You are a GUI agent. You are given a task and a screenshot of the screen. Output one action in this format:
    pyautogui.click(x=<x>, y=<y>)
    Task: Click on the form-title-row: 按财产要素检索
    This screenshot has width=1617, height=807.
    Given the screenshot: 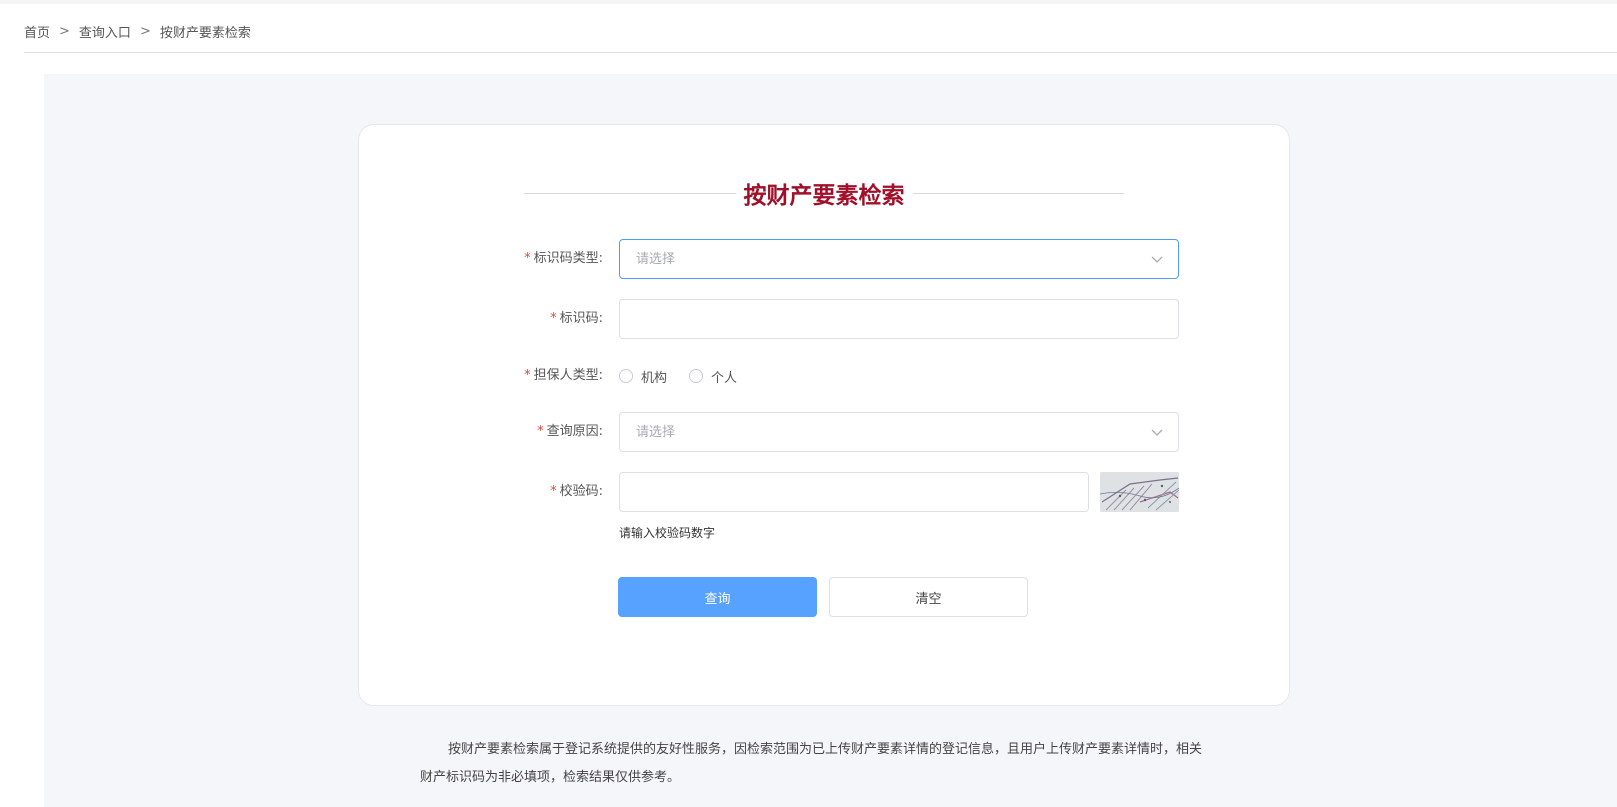 What is the action you would take?
    pyautogui.click(x=824, y=193)
    